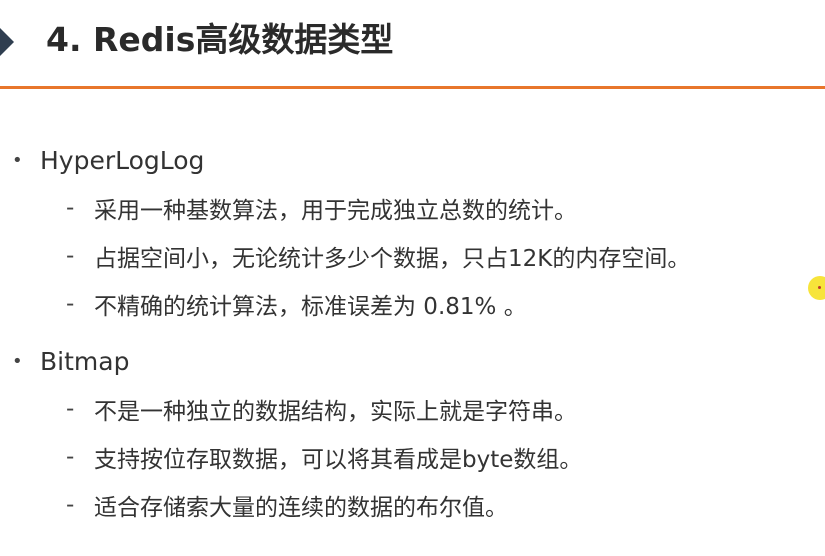  I want to click on bullet-bitmap: • Bitmap, so click(70, 361).